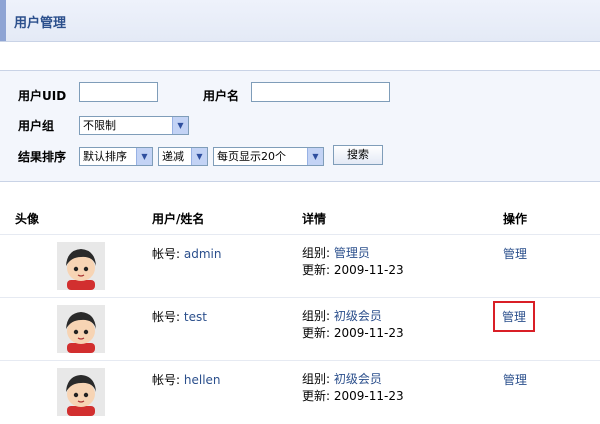  I want to click on sort-select-value: 默认排序, so click(105, 156).